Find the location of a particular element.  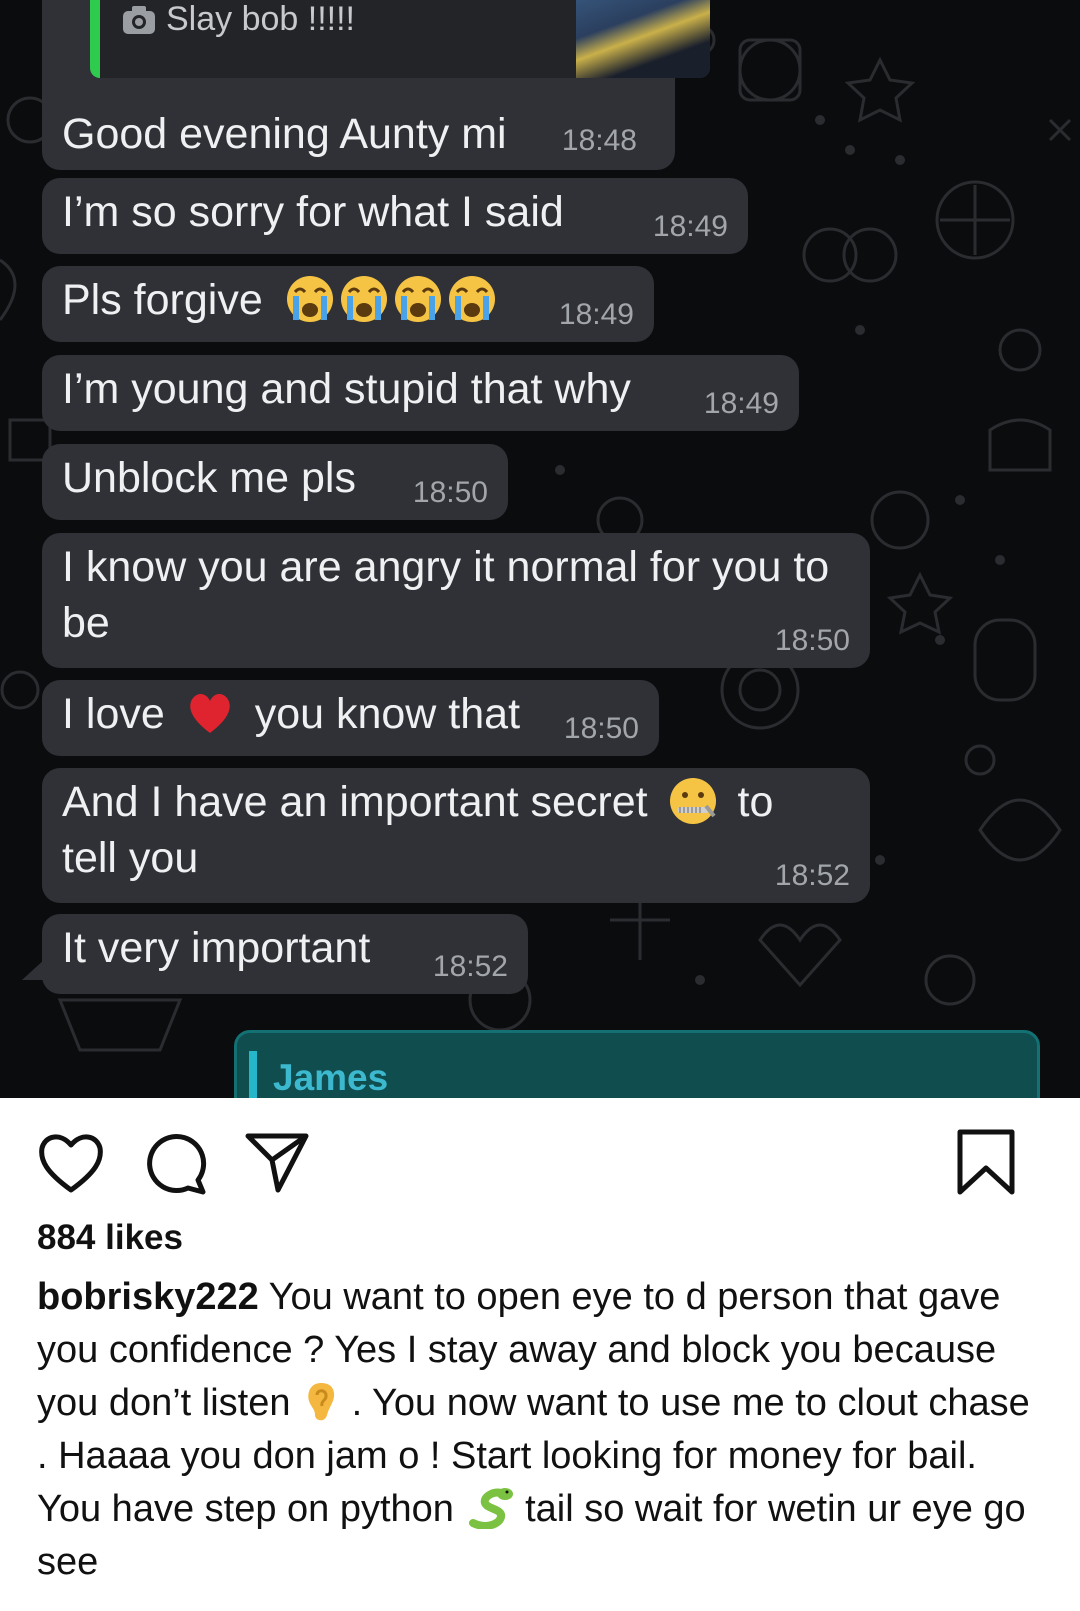

message-text: I’m young and stupid that why is located at coordinates (346, 389).